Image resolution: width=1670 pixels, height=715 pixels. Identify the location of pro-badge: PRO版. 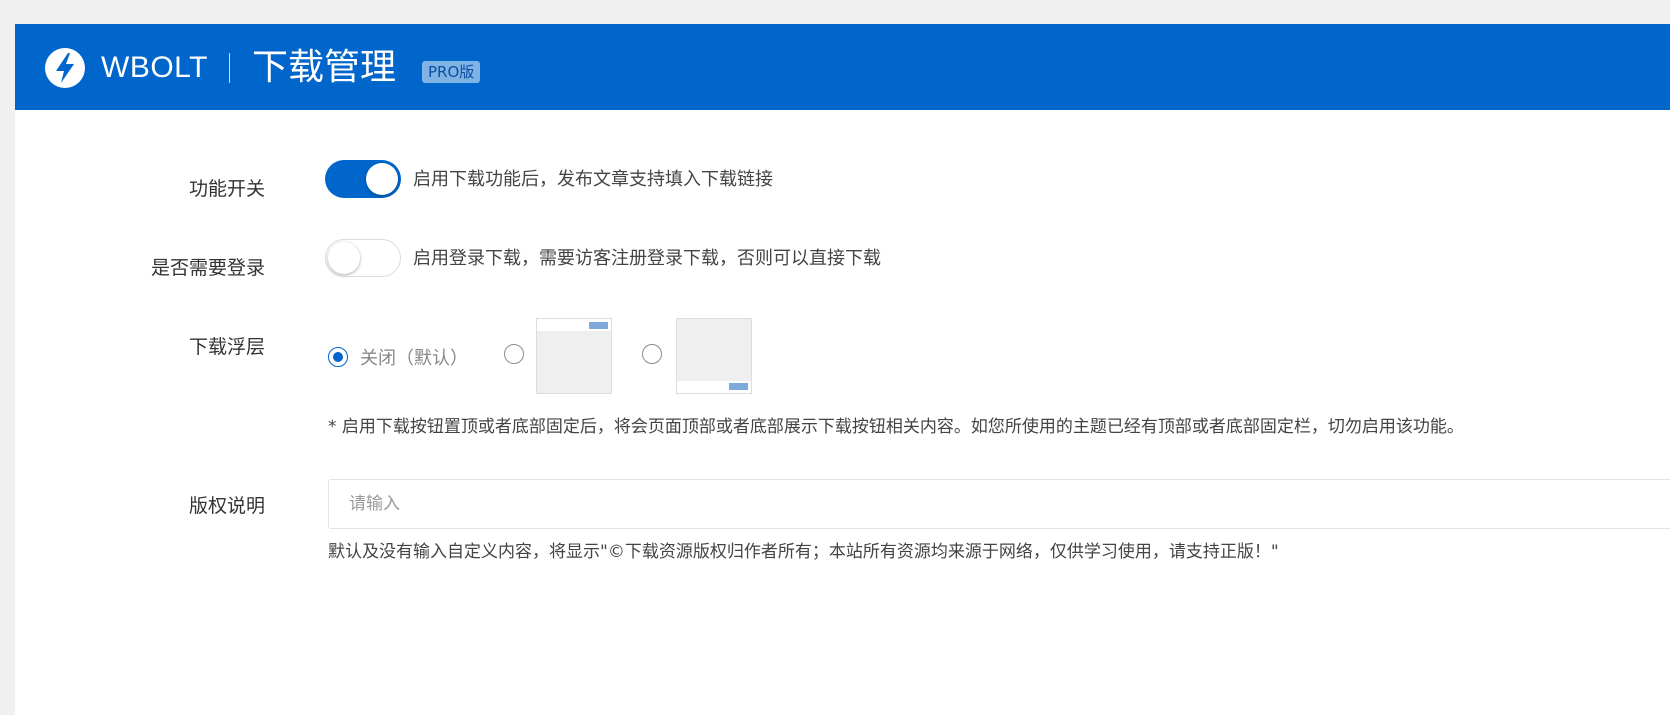
(451, 72).